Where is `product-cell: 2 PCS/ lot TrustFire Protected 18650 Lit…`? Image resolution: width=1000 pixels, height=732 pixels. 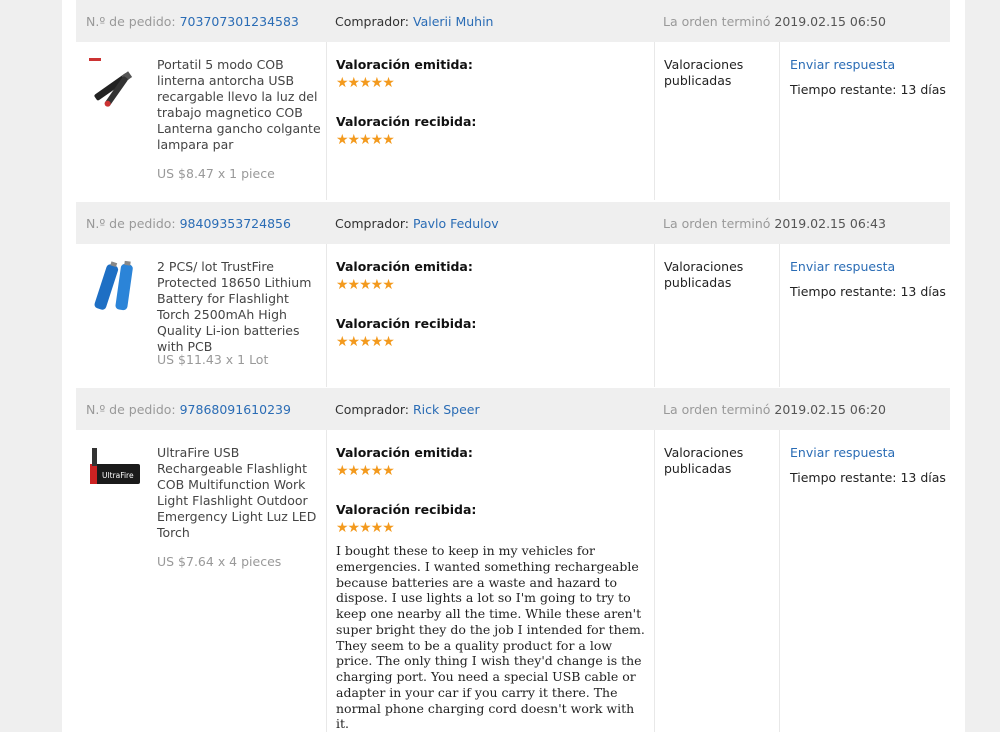 product-cell: 2 PCS/ lot TrustFire Protected 18650 Lit… is located at coordinates (201, 315).